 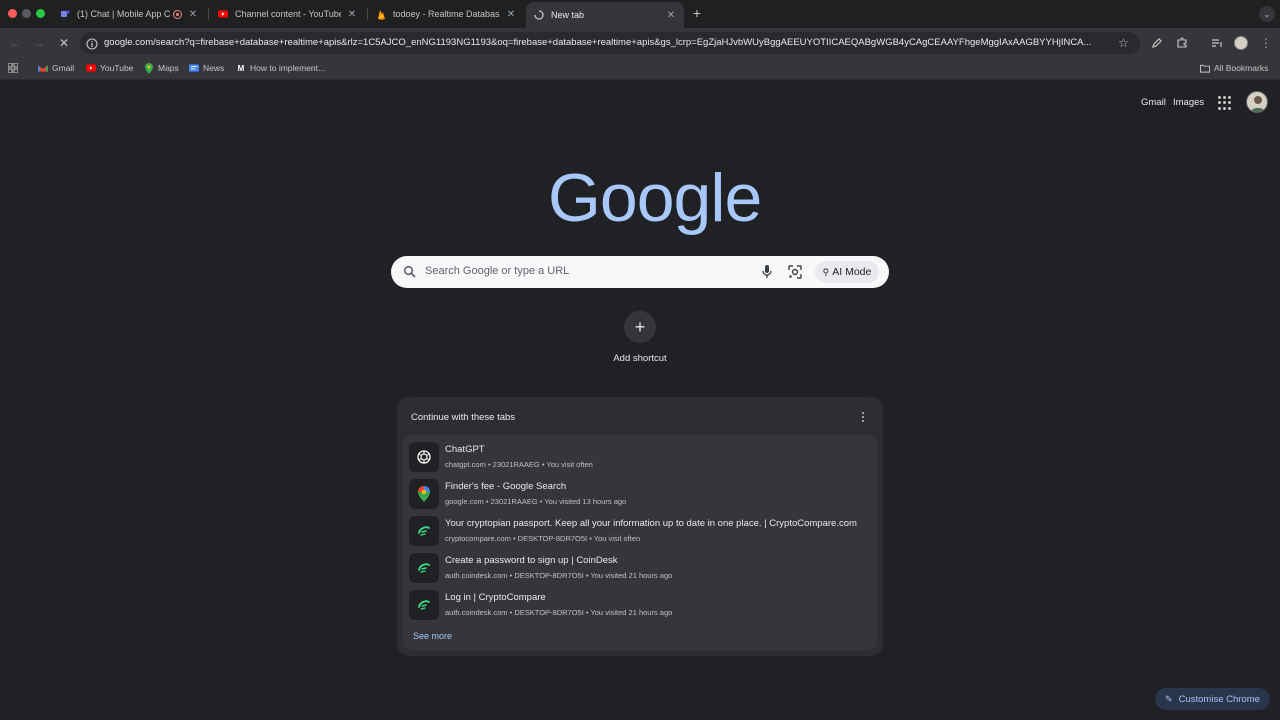 I want to click on profile-avatar, so click(x=1241, y=43).